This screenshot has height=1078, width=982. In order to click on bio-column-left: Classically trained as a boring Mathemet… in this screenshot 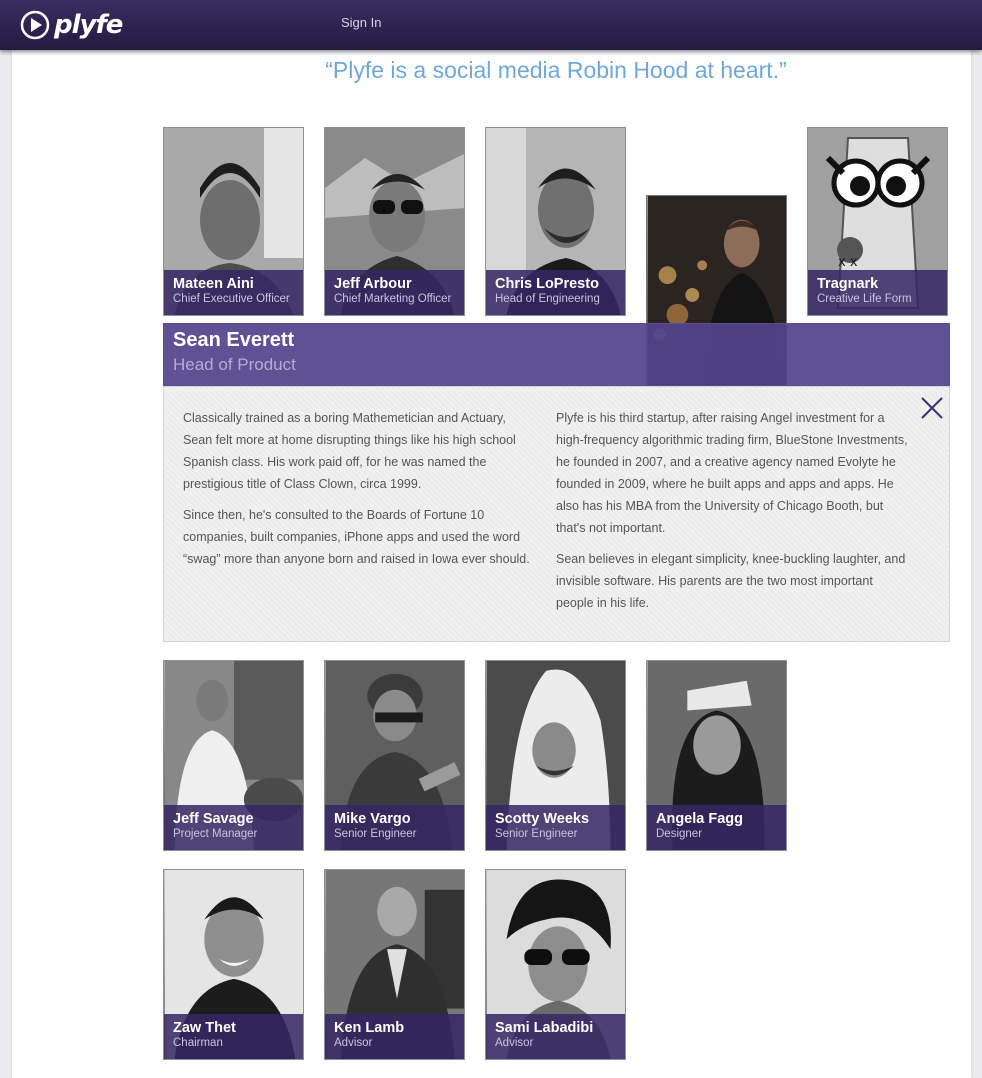, I will do `click(360, 493)`.